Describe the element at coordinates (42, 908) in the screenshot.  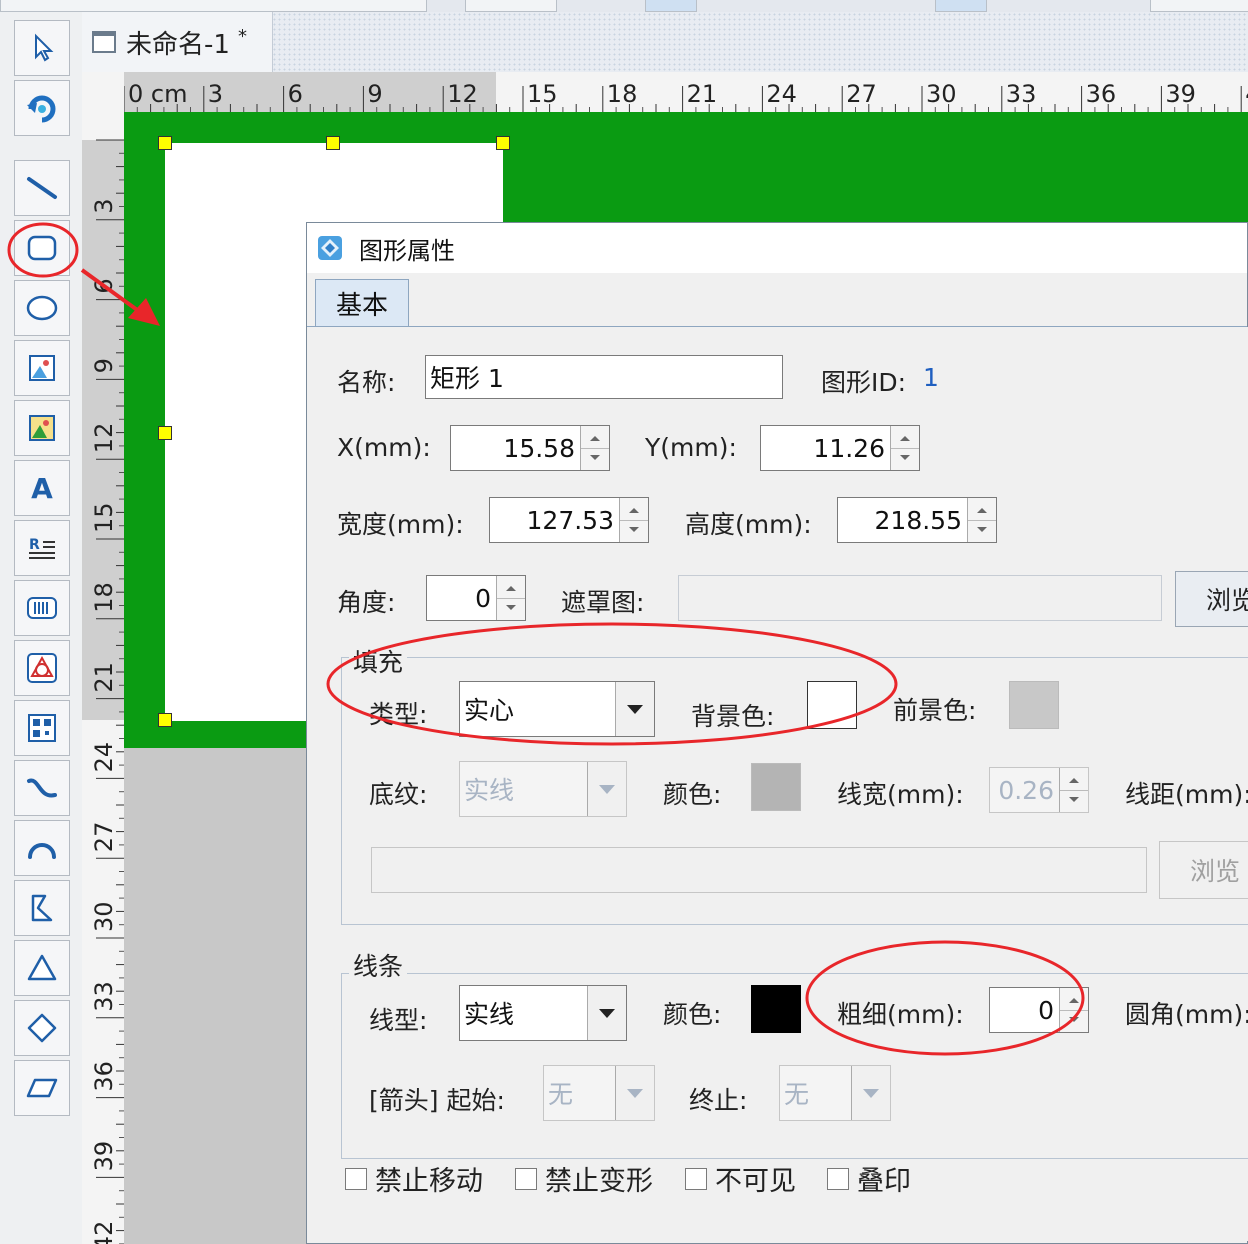
I see `polygon-tool-button` at that location.